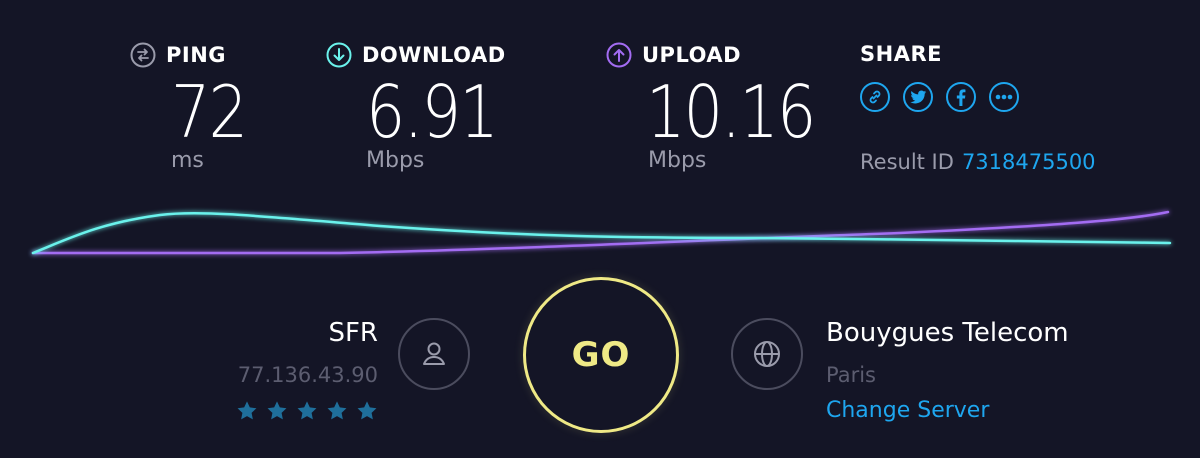  I want to click on isp-name: SFR, so click(353, 333).